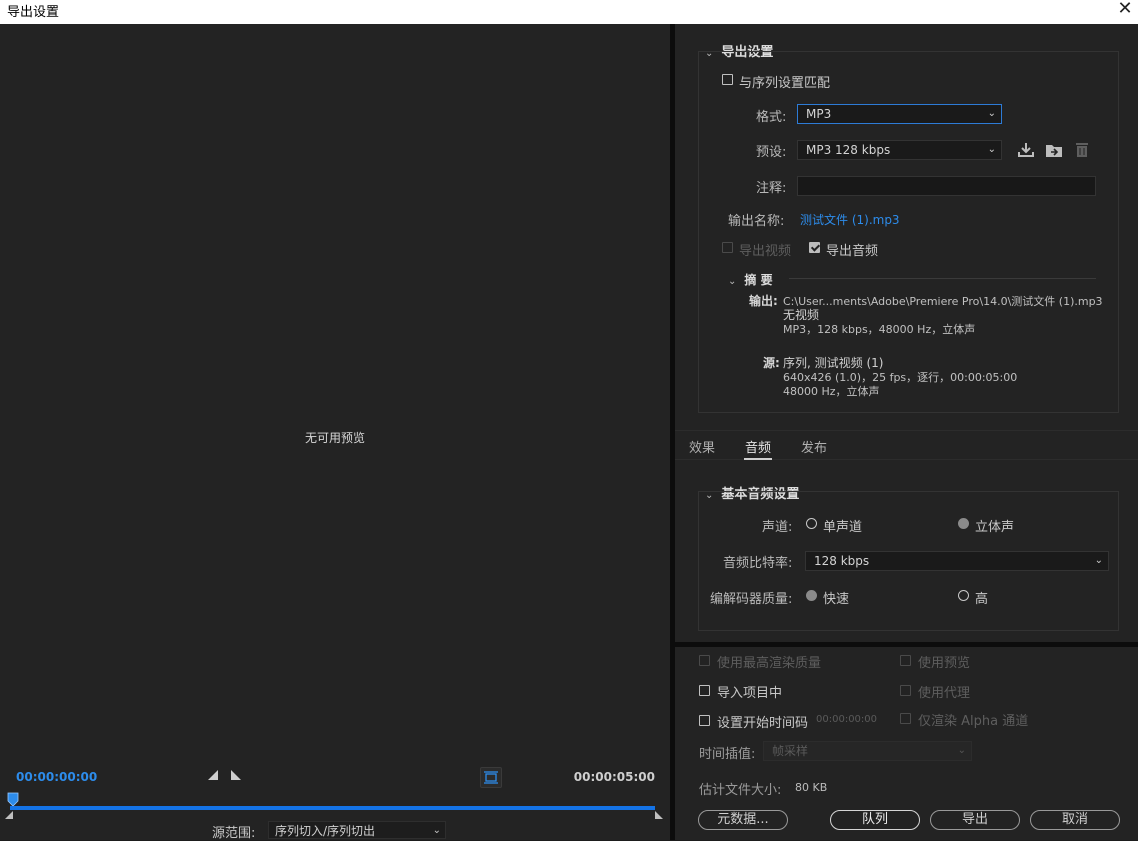 This screenshot has height=841, width=1138. Describe the element at coordinates (758, 563) in the screenshot. I see `bitrate-label: 音频比特率:` at that location.